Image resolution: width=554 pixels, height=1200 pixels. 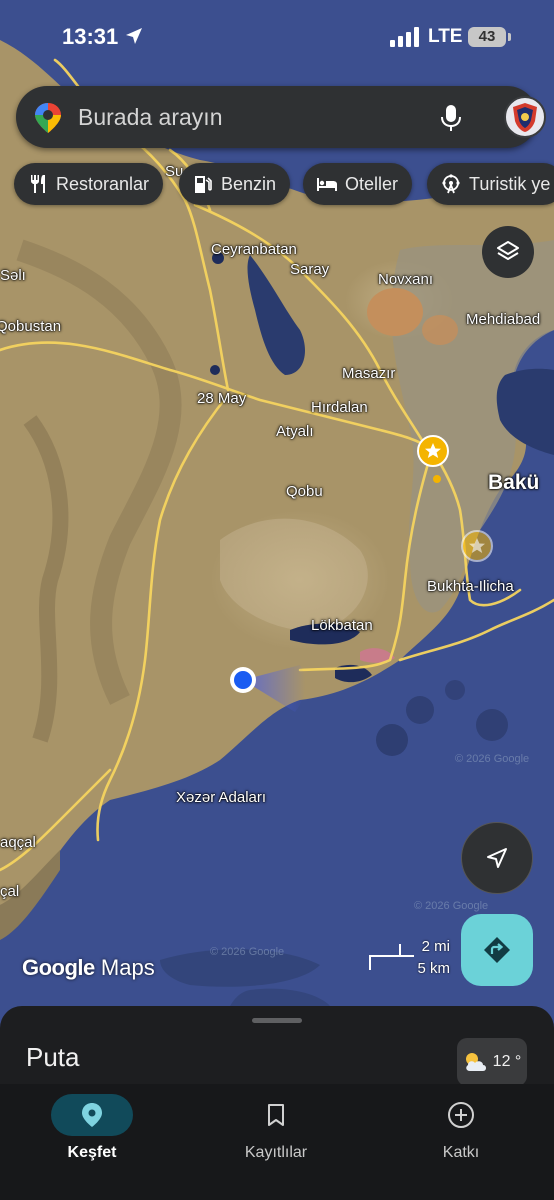 I want to click on battery-icon: 43, so click(x=489, y=37).